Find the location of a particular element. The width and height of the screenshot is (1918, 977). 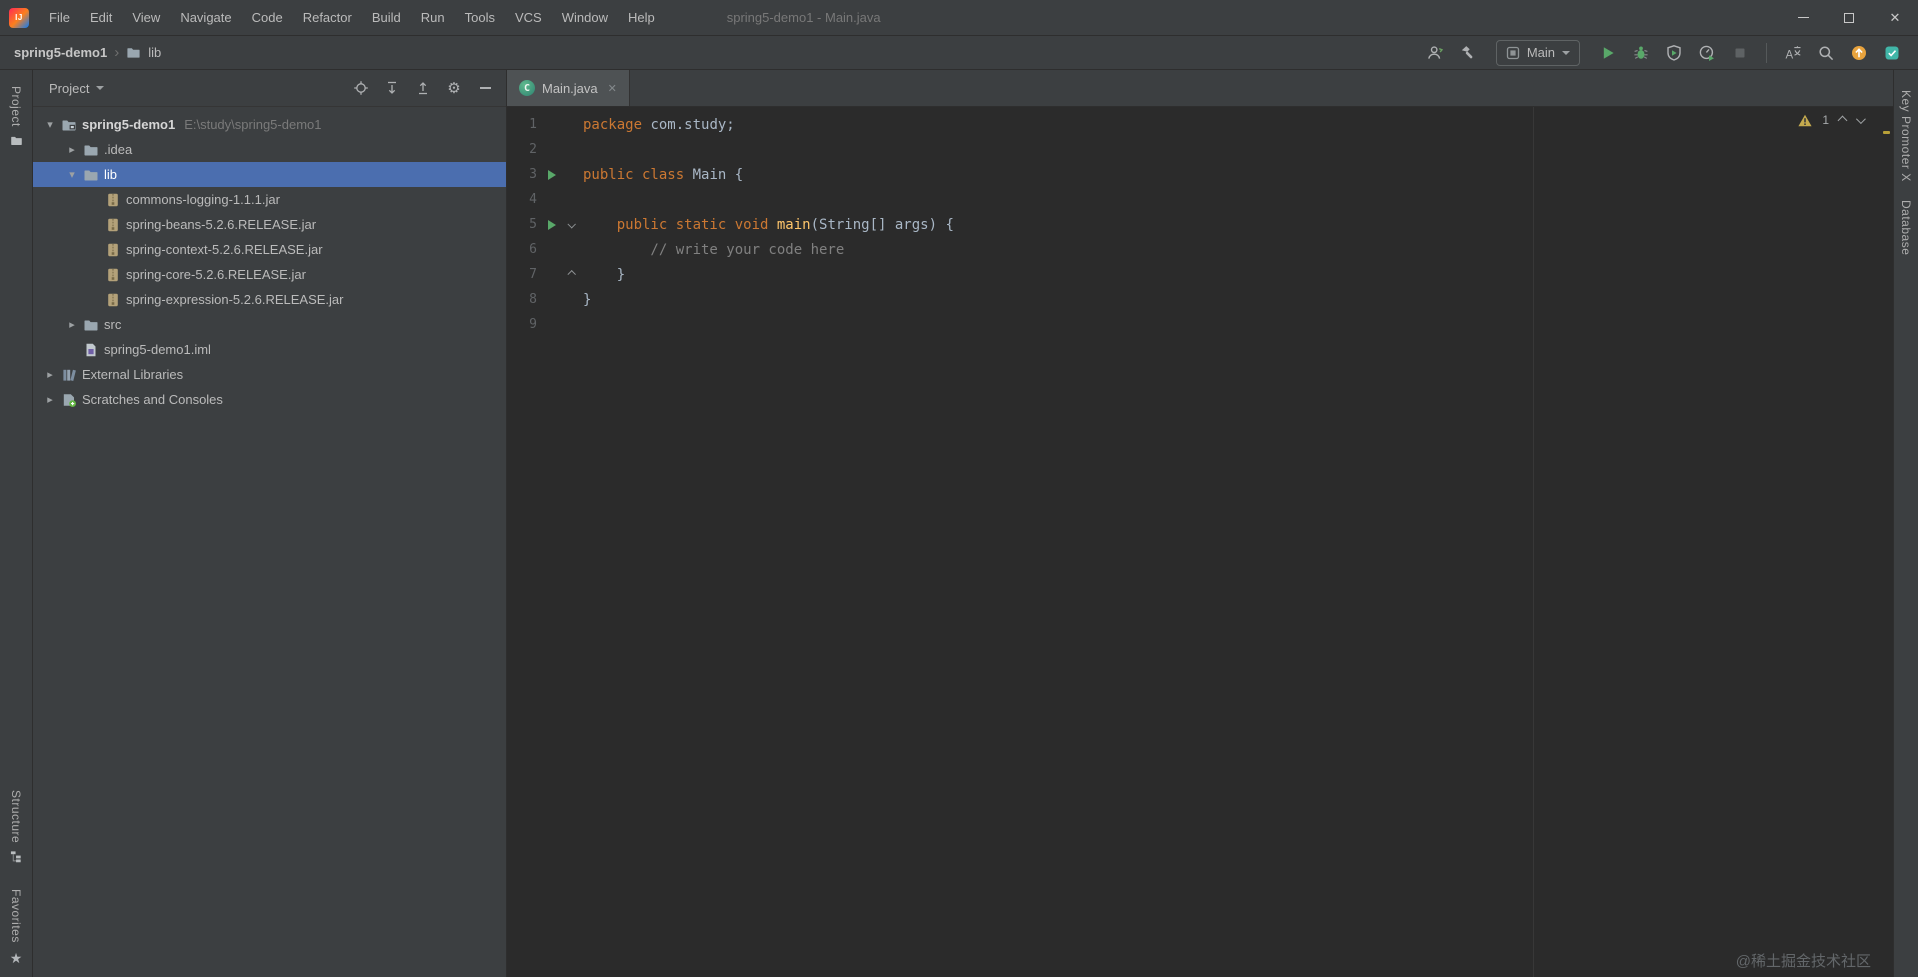

tree-item-src: ▸ src is located at coordinates (269, 324).